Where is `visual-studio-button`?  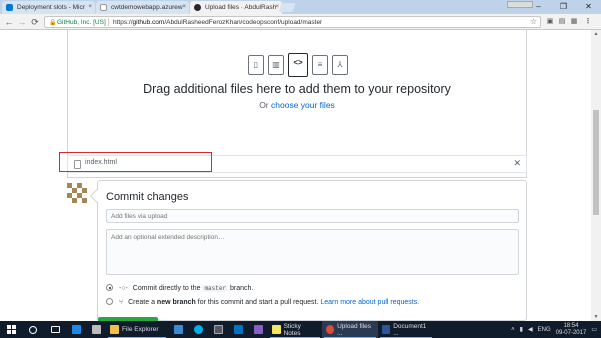 visual-studio-button is located at coordinates (178, 329).